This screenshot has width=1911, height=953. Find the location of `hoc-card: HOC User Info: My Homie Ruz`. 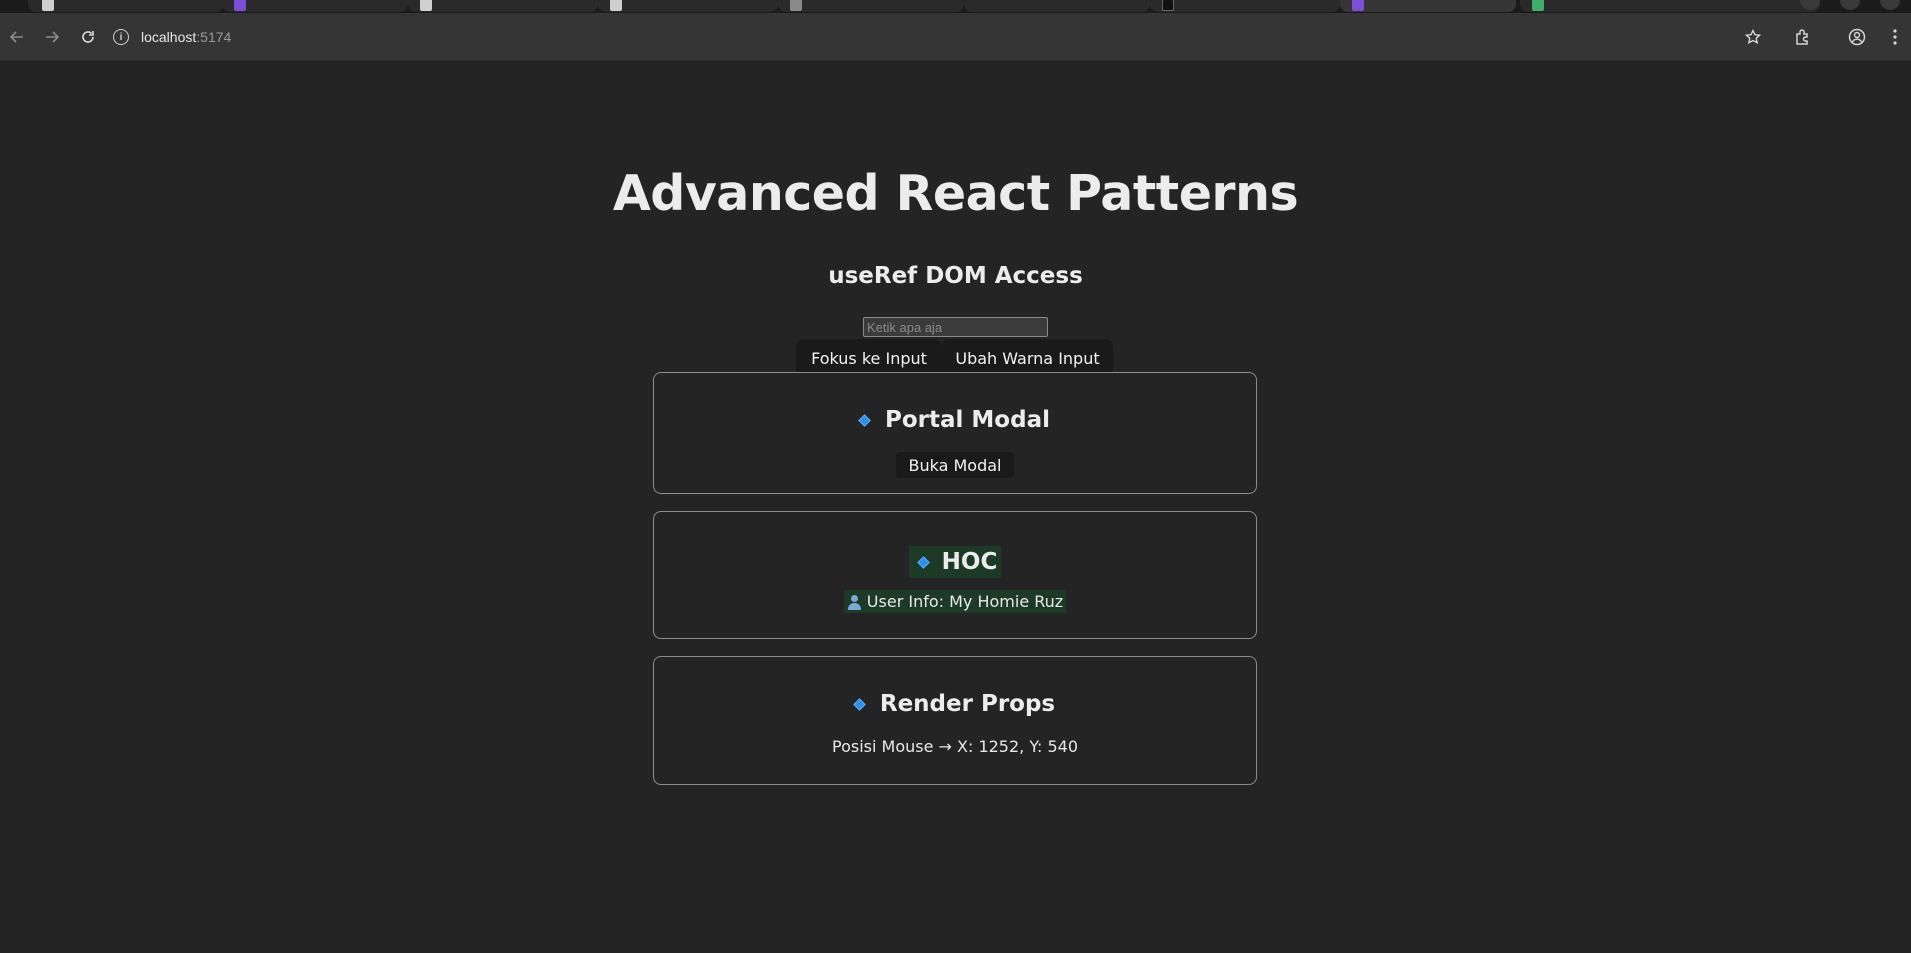

hoc-card: HOC User Info: My Homie Ruz is located at coordinates (955, 575).